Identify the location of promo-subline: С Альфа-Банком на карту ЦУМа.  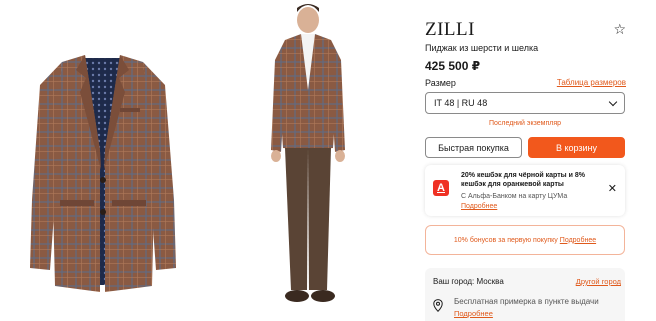
(514, 196).